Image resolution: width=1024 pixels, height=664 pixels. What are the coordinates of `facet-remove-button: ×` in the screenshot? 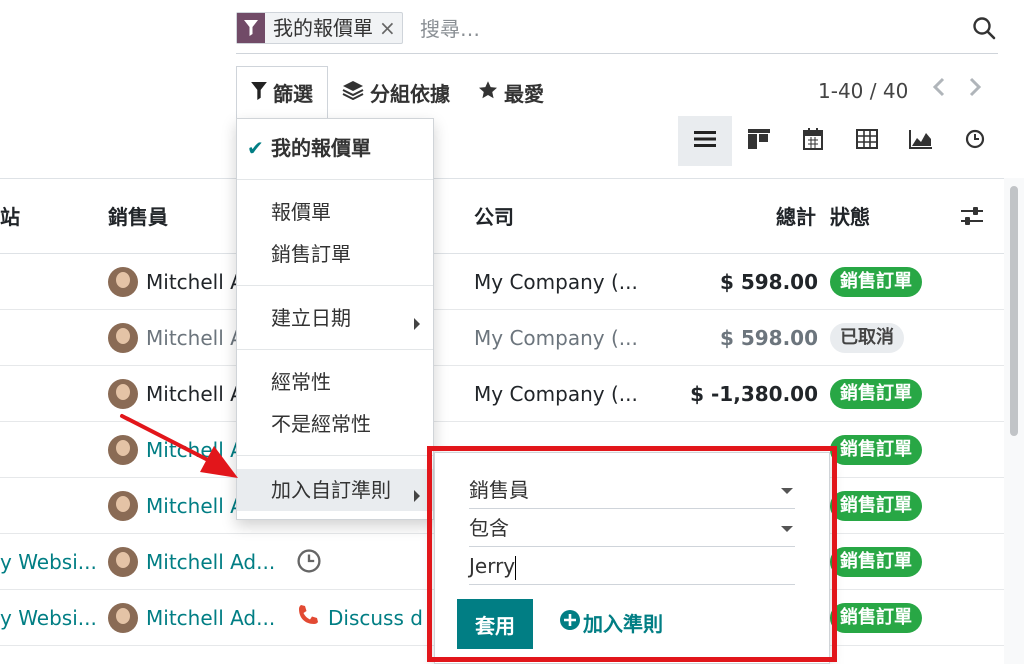 It's located at (390, 28).